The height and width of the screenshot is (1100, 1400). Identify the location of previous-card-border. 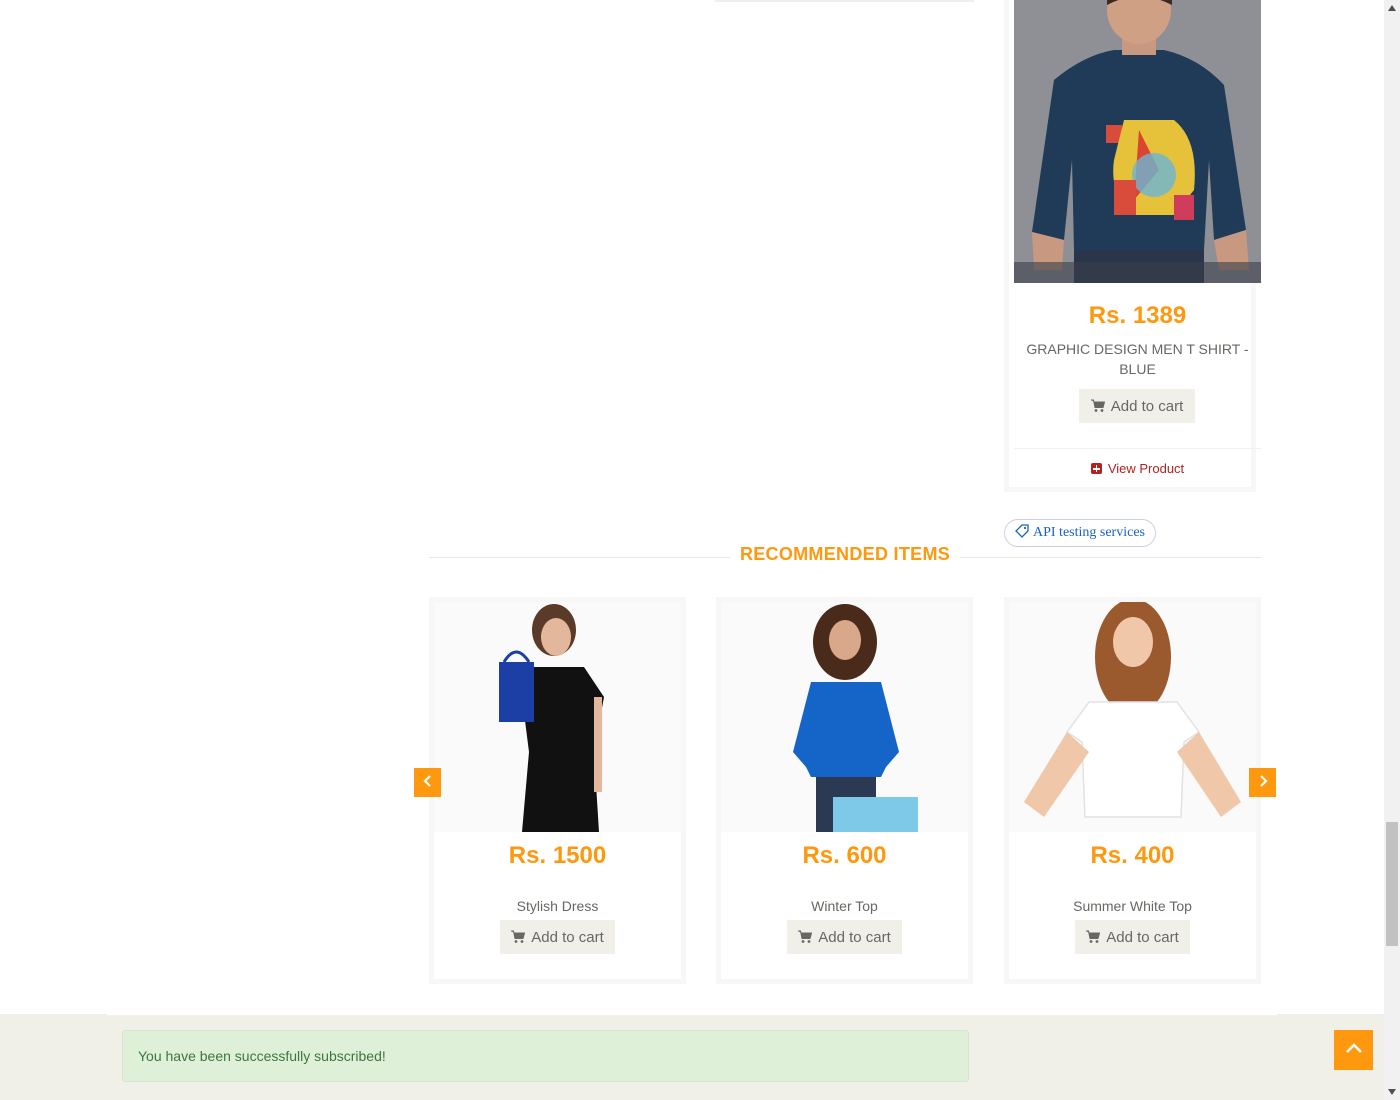
(844, 1).